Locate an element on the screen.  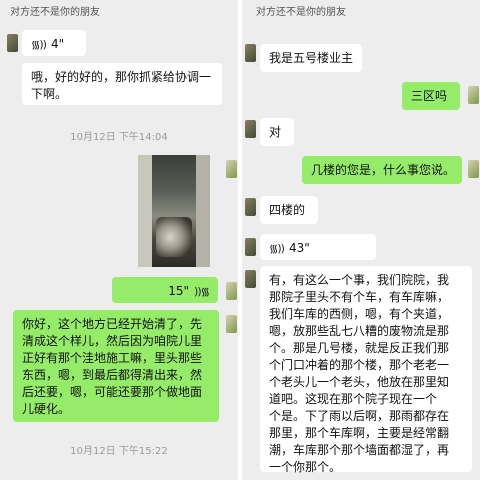
message-text: 对 is located at coordinates (275, 132).